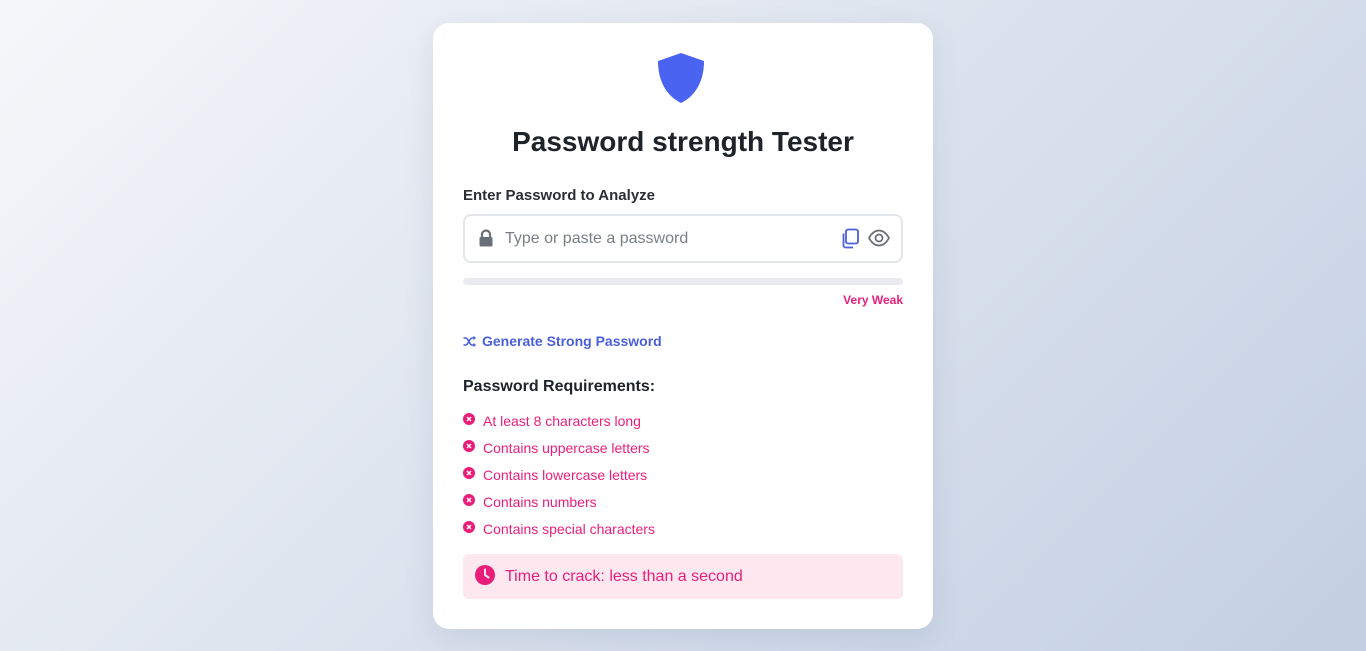 The width and height of the screenshot is (1366, 651). I want to click on eye-icon, so click(879, 238).